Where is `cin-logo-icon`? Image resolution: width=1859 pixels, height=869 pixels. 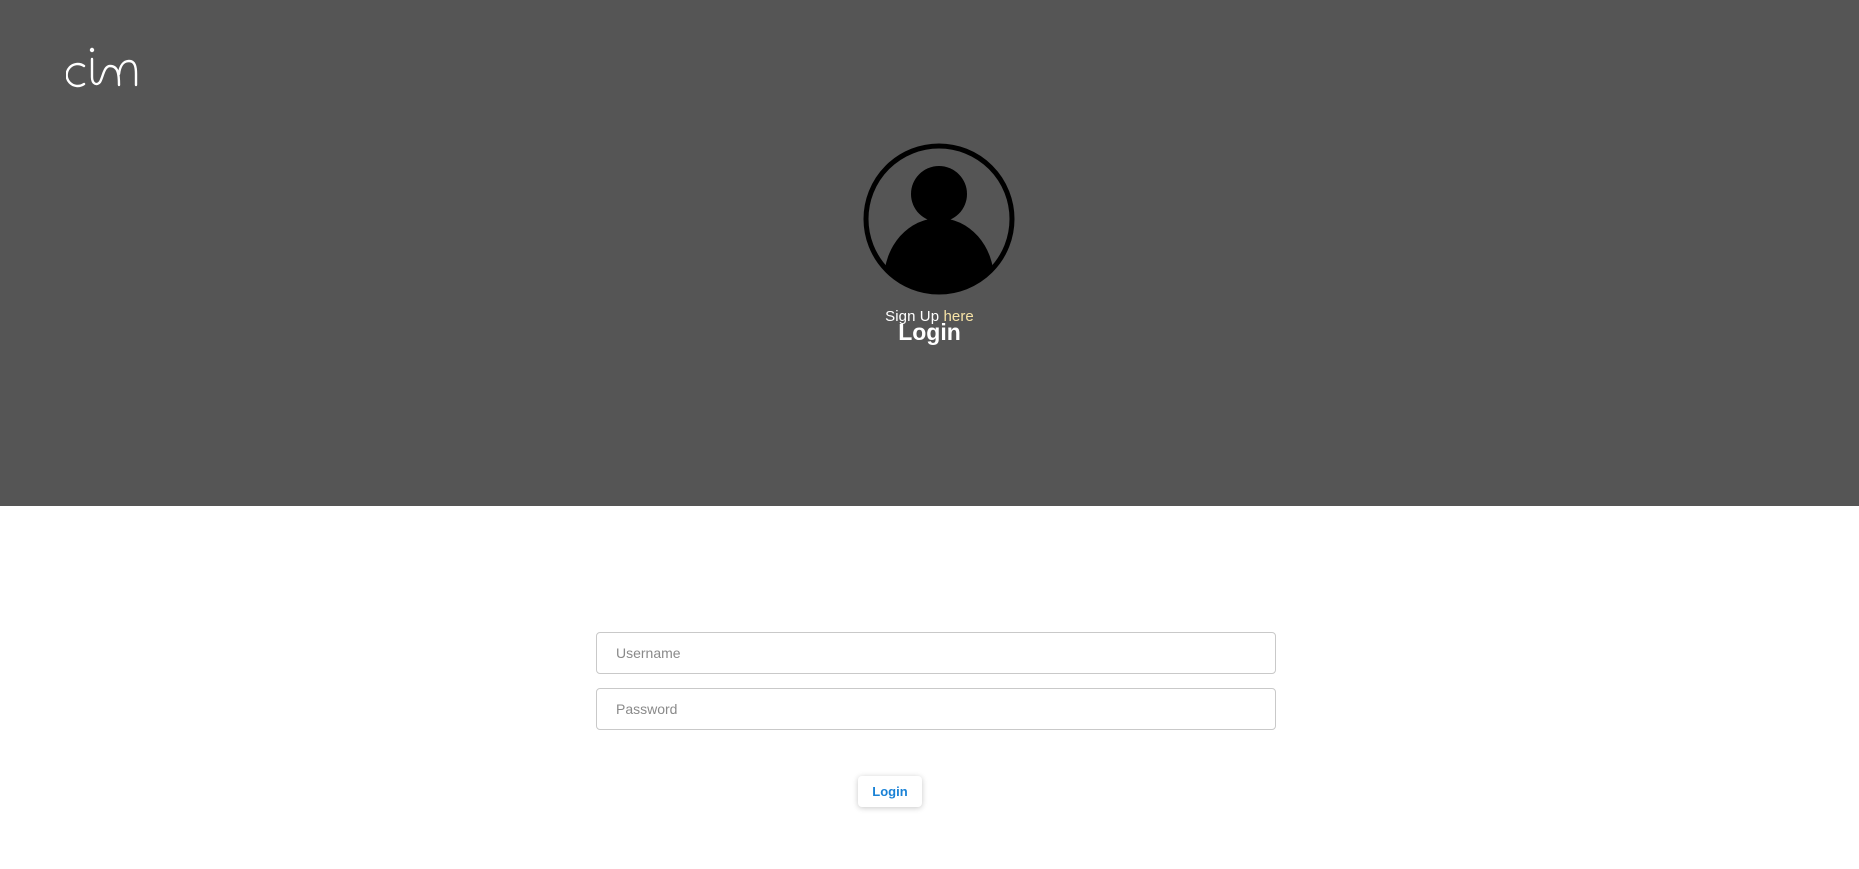 cin-logo-icon is located at coordinates (101, 67).